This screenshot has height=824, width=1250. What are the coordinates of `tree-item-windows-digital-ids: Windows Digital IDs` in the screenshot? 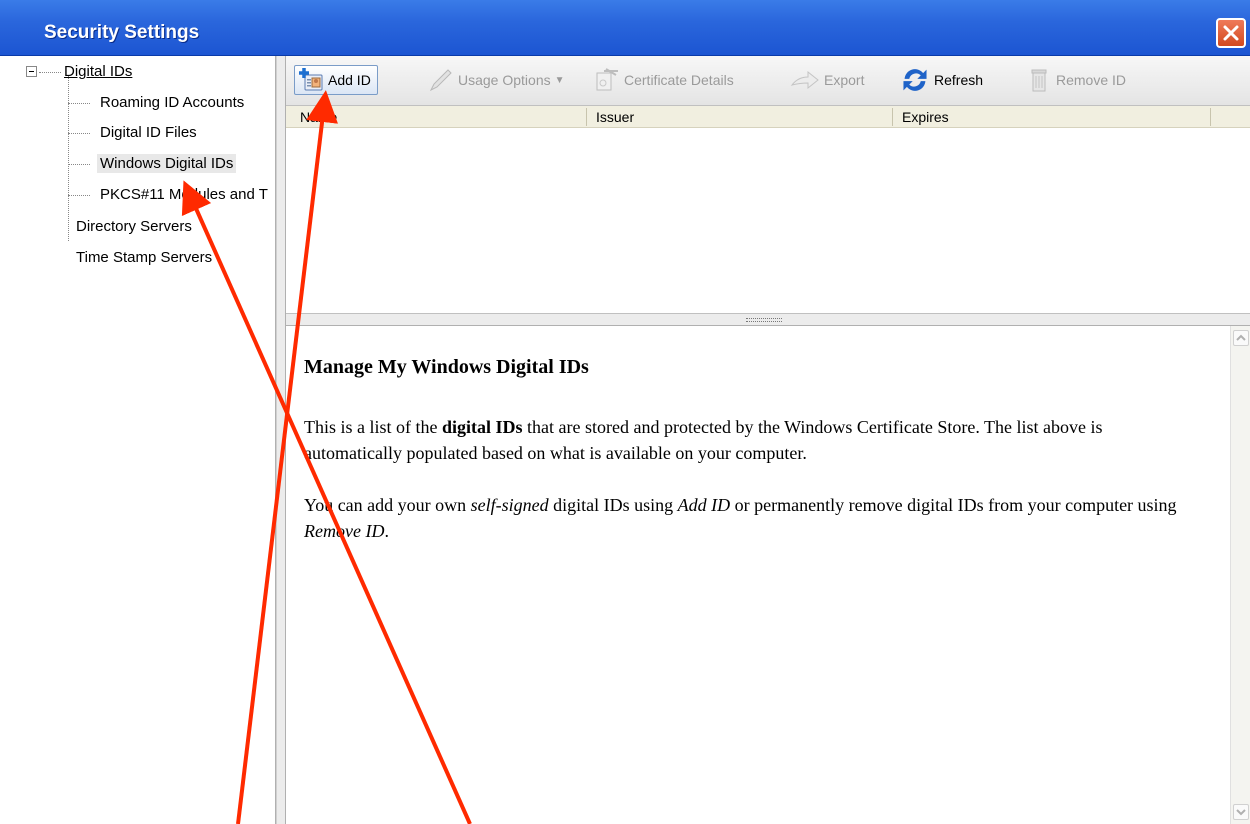 It's located at (167, 163).